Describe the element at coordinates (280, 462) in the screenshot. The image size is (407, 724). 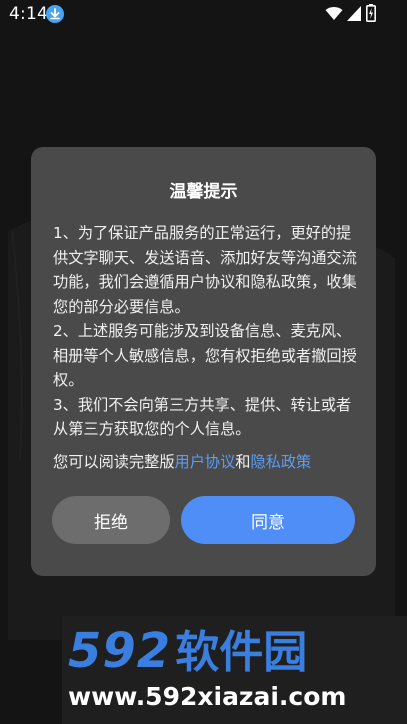
I see `privacy-policy-link: 隐私政策` at that location.